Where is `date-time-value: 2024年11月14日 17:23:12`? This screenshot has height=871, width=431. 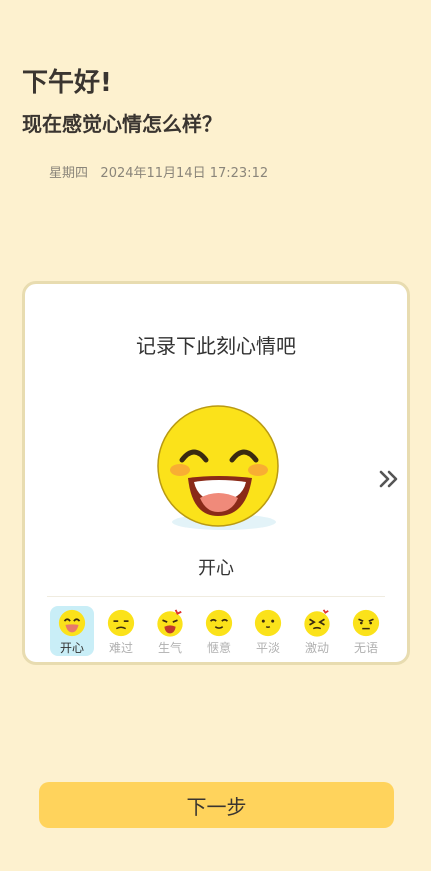 date-time-value: 2024年11月14日 17:23:12 is located at coordinates (184, 173).